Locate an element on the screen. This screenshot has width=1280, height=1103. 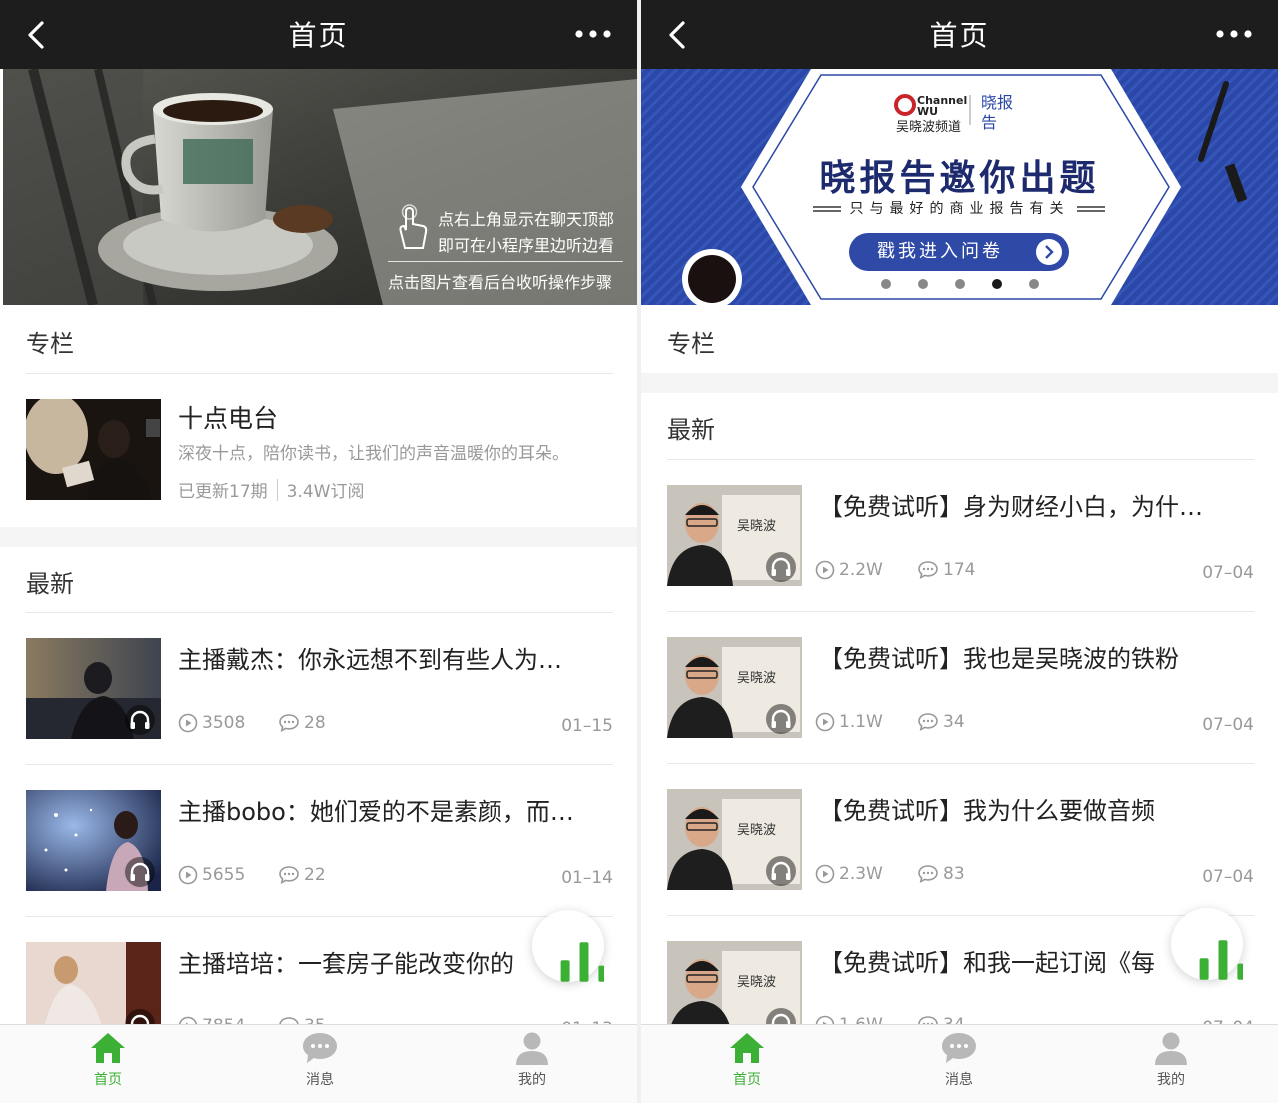
comment-count: 28 is located at coordinates (302, 723).